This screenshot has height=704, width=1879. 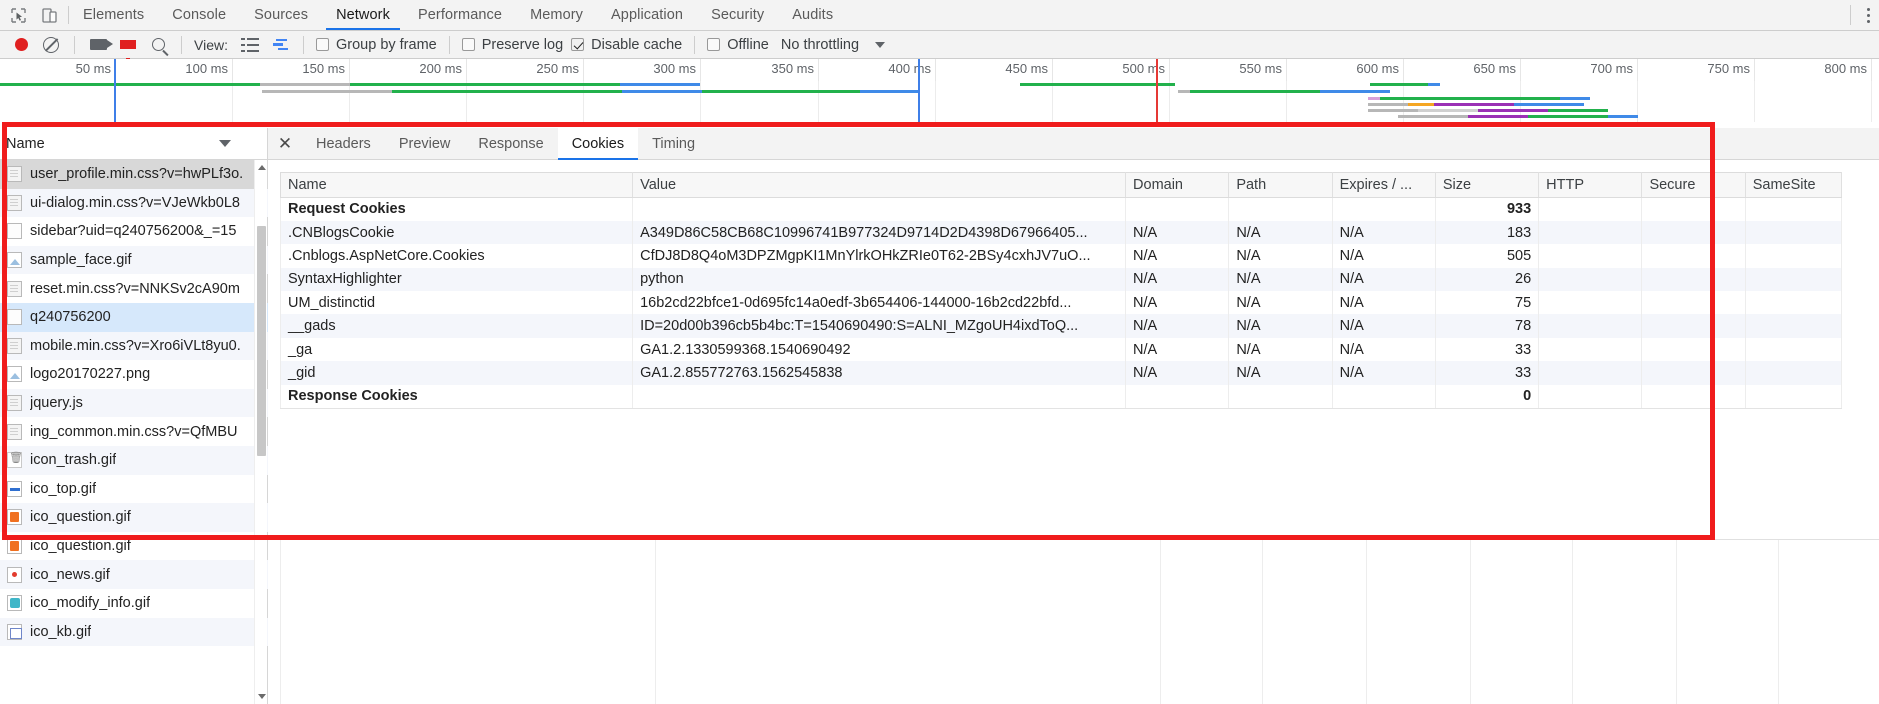 What do you see at coordinates (14, 517) in the screenshot?
I see `orange-image-icon` at bounding box center [14, 517].